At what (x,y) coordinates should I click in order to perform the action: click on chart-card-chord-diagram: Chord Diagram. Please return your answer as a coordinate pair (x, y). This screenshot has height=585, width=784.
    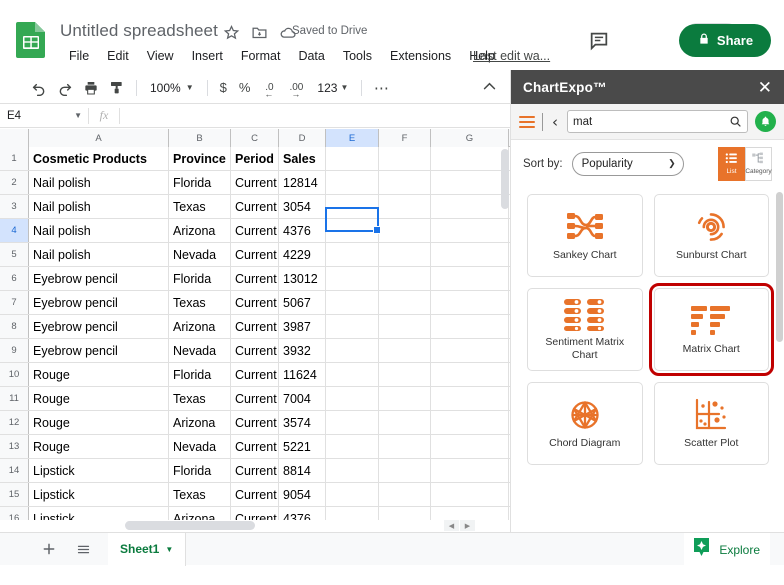
    Looking at the image, I should click on (585, 423).